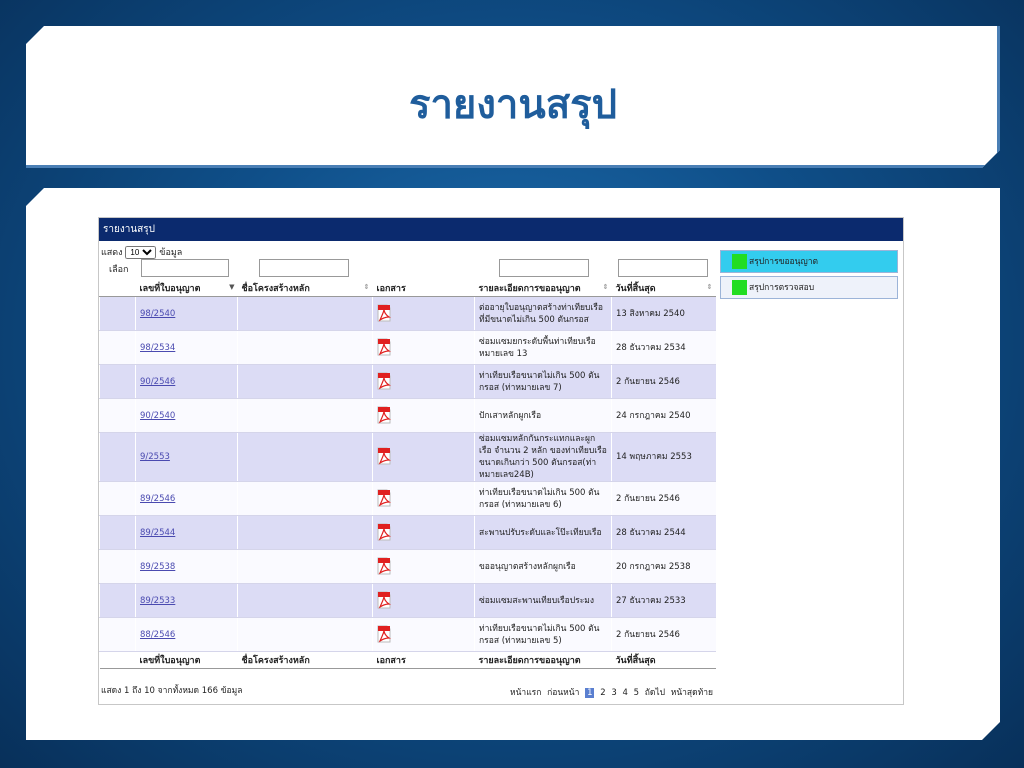 This screenshot has height=768, width=1024. What do you see at coordinates (187, 288) in the screenshot?
I see `col-license-header: เลขที่ใบอนุญาต ▼` at bounding box center [187, 288].